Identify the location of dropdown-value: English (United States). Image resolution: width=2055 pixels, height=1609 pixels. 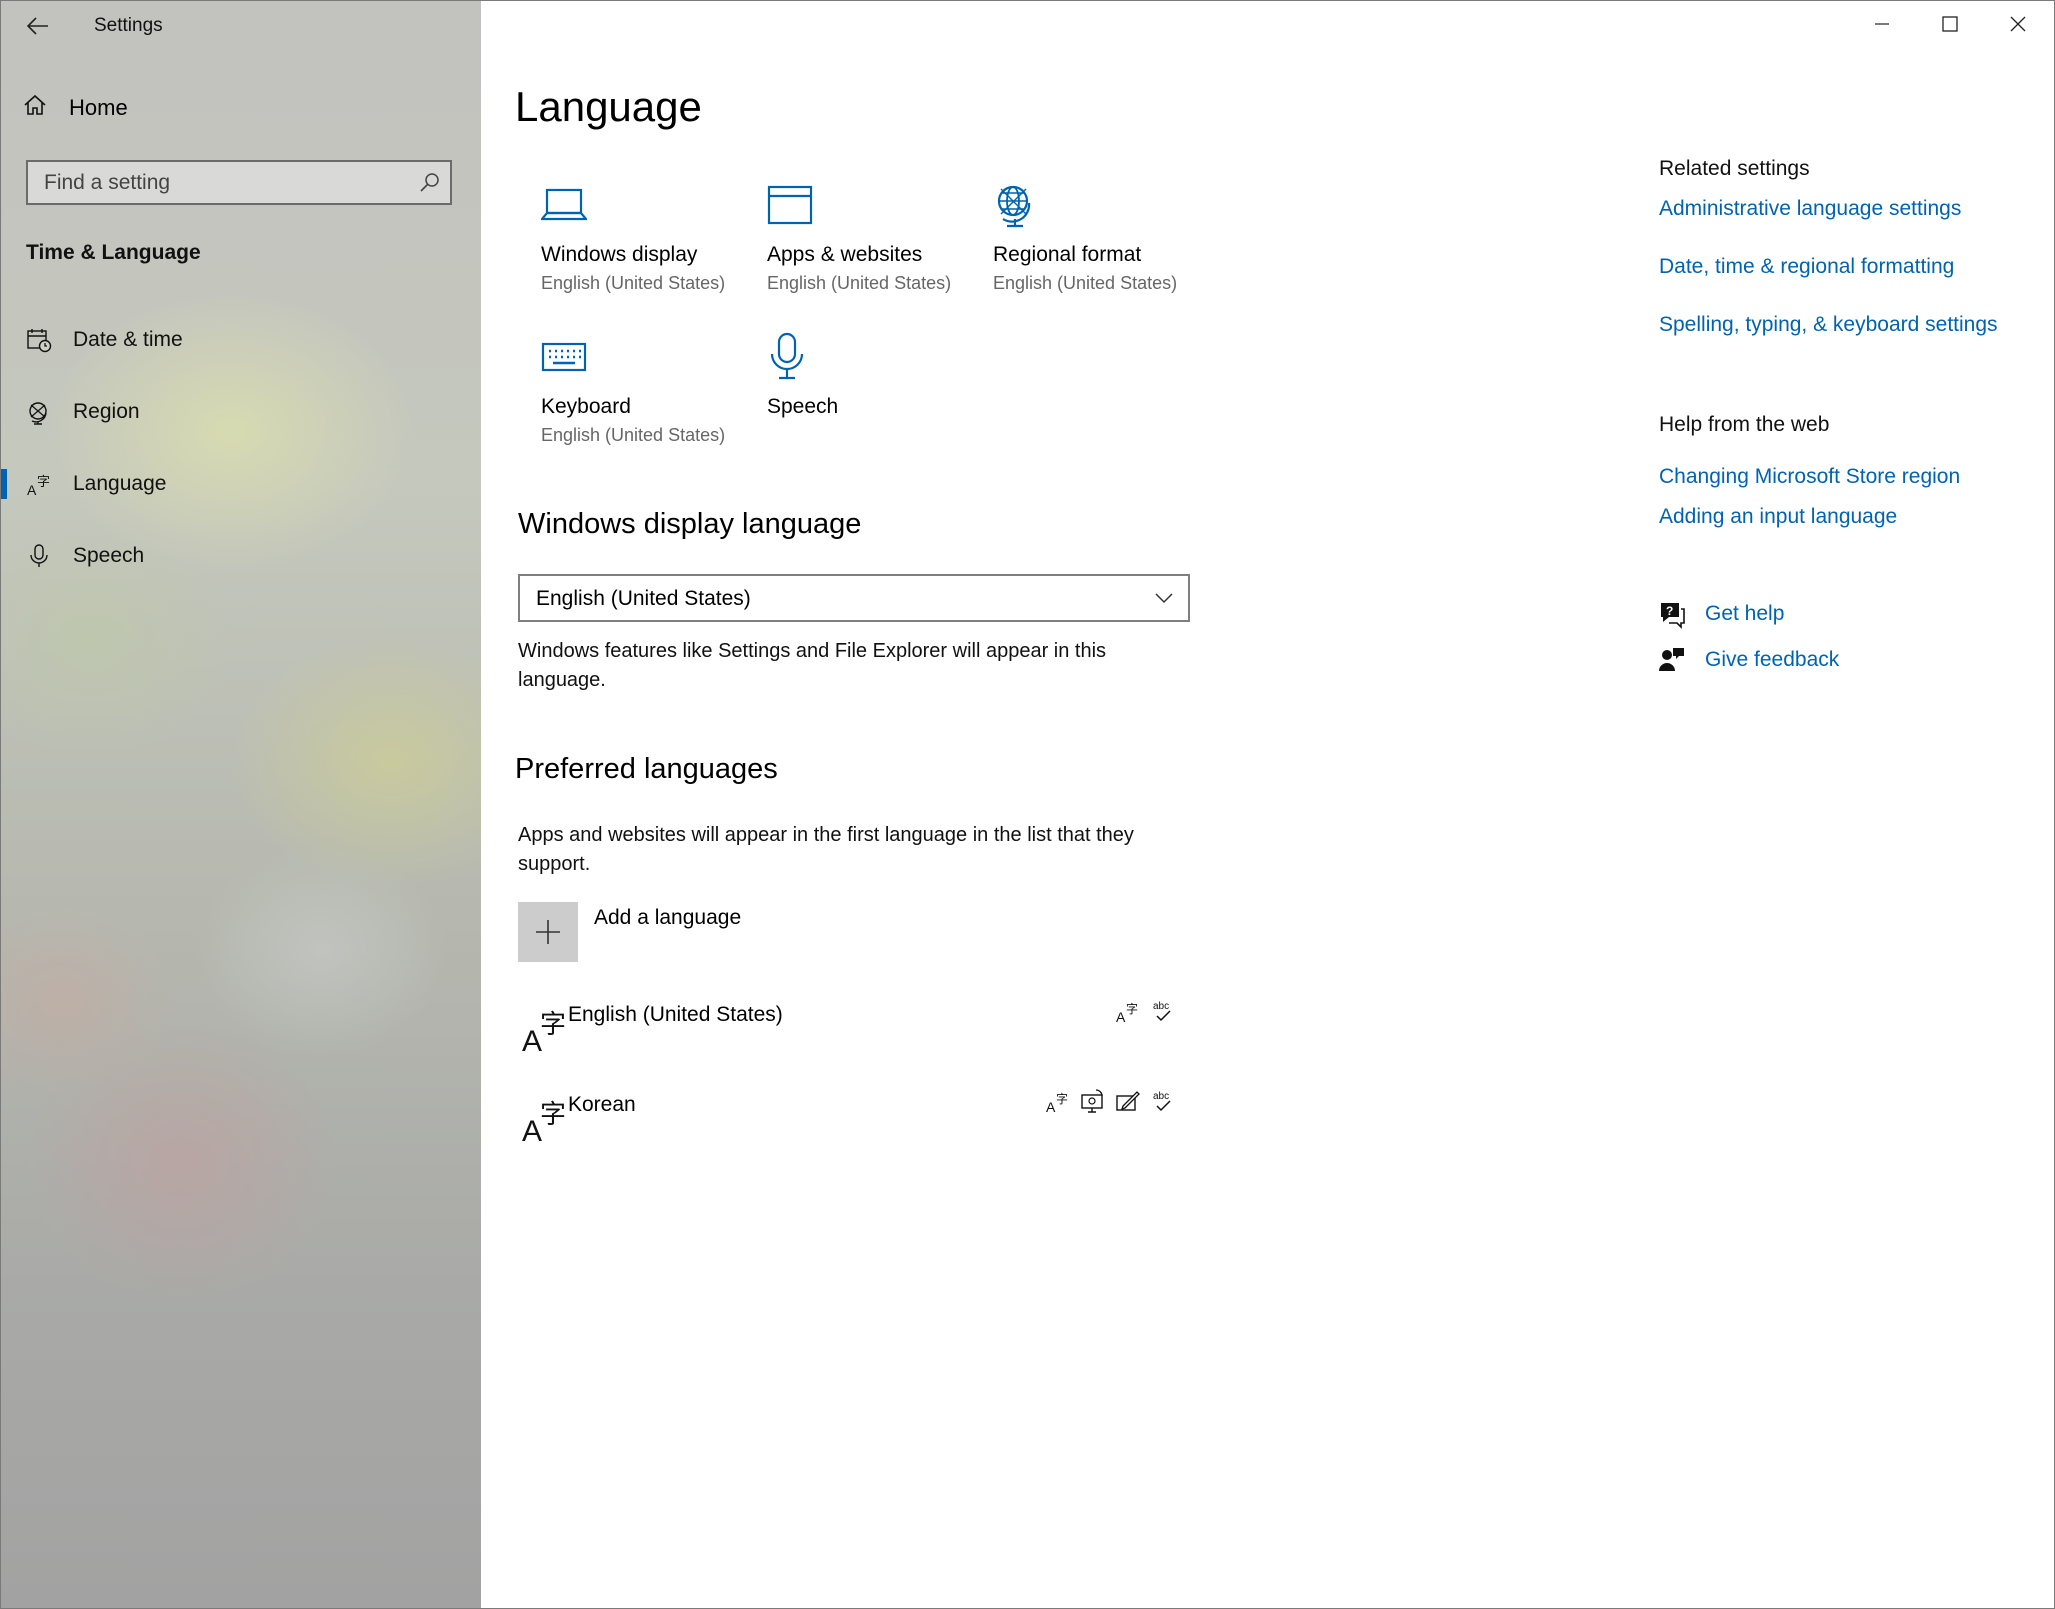
(643, 598).